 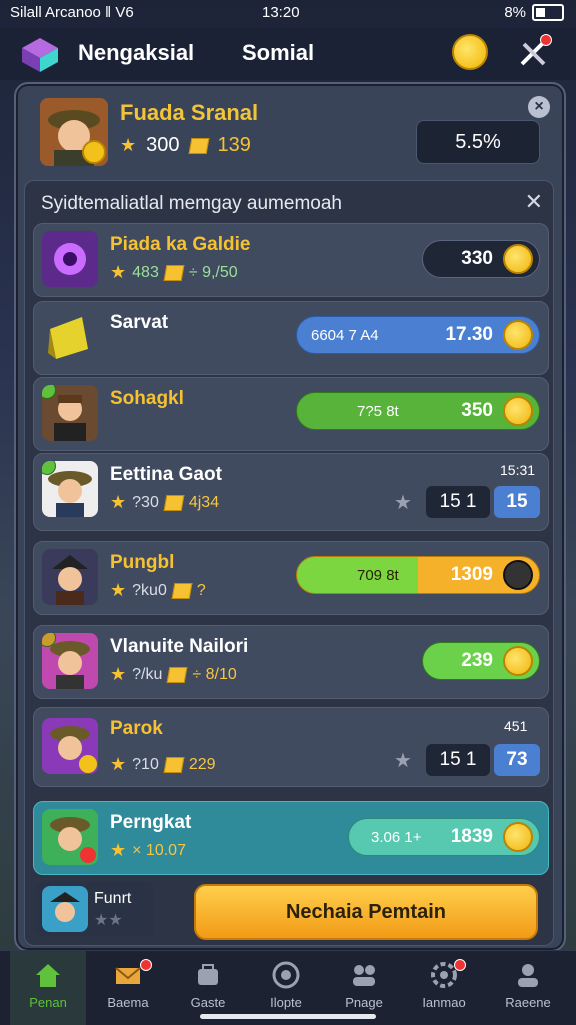 What do you see at coordinates (539, 107) in the screenshot?
I see `close-profile-button: ×` at bounding box center [539, 107].